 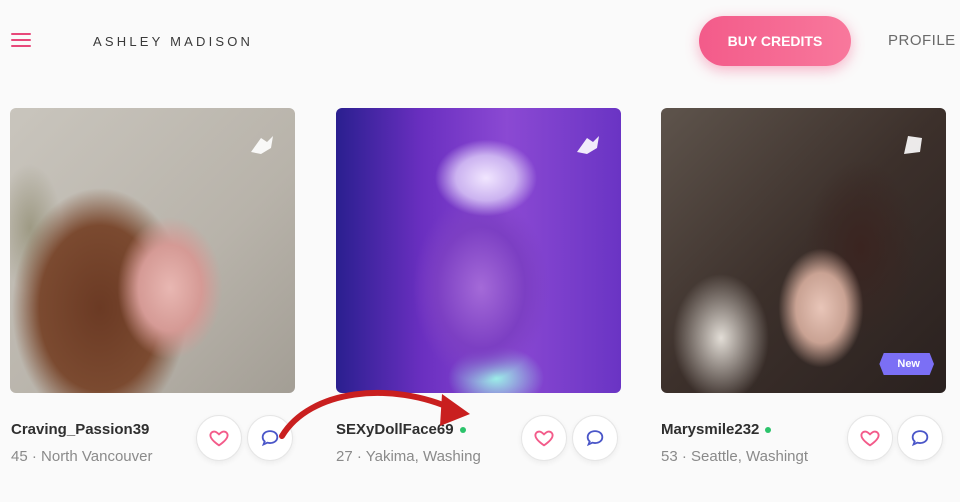 What do you see at coordinates (401, 429) in the screenshot?
I see `profile-name: SEXyDollFace69` at bounding box center [401, 429].